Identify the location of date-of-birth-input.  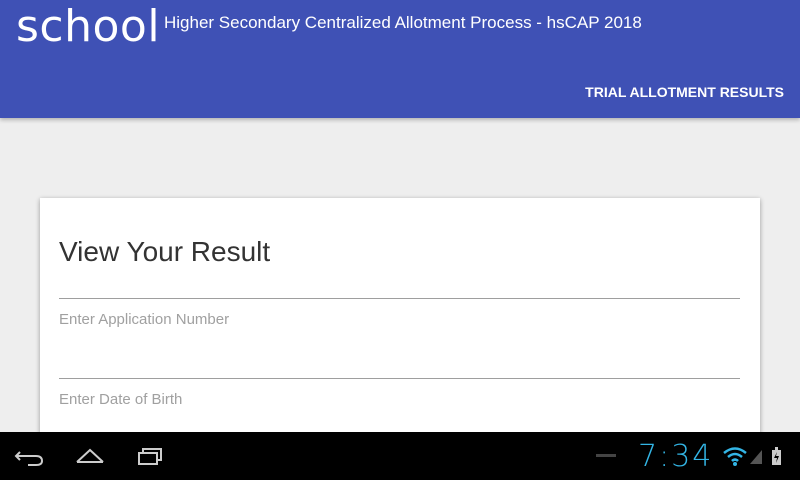
(399, 399).